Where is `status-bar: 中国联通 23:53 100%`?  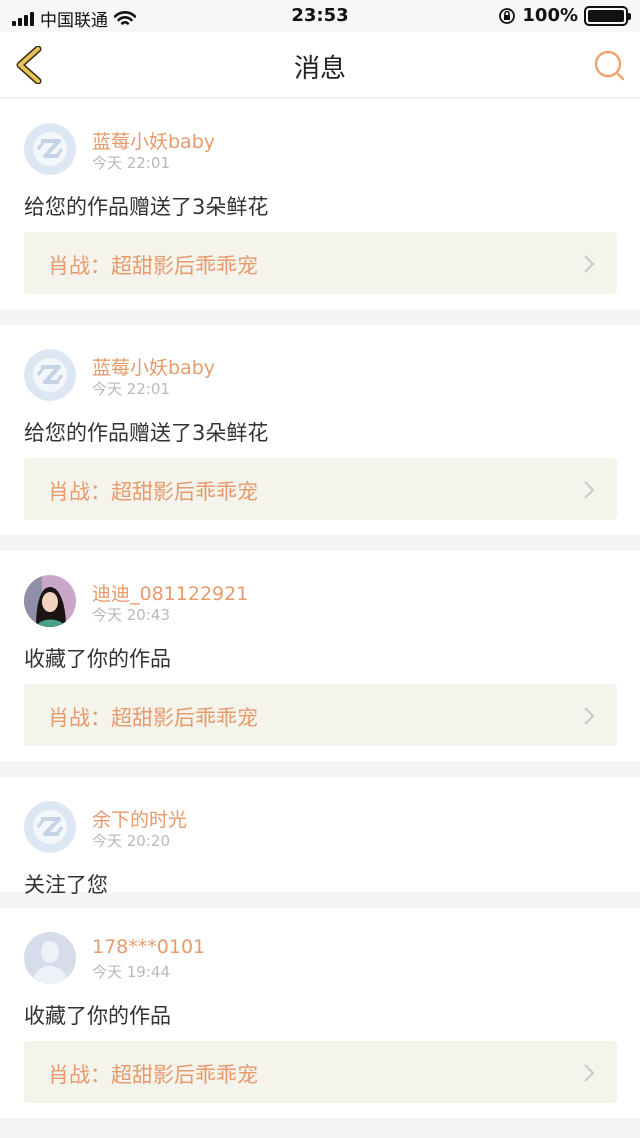
status-bar: 中国联通 23:53 100% is located at coordinates (320, 16).